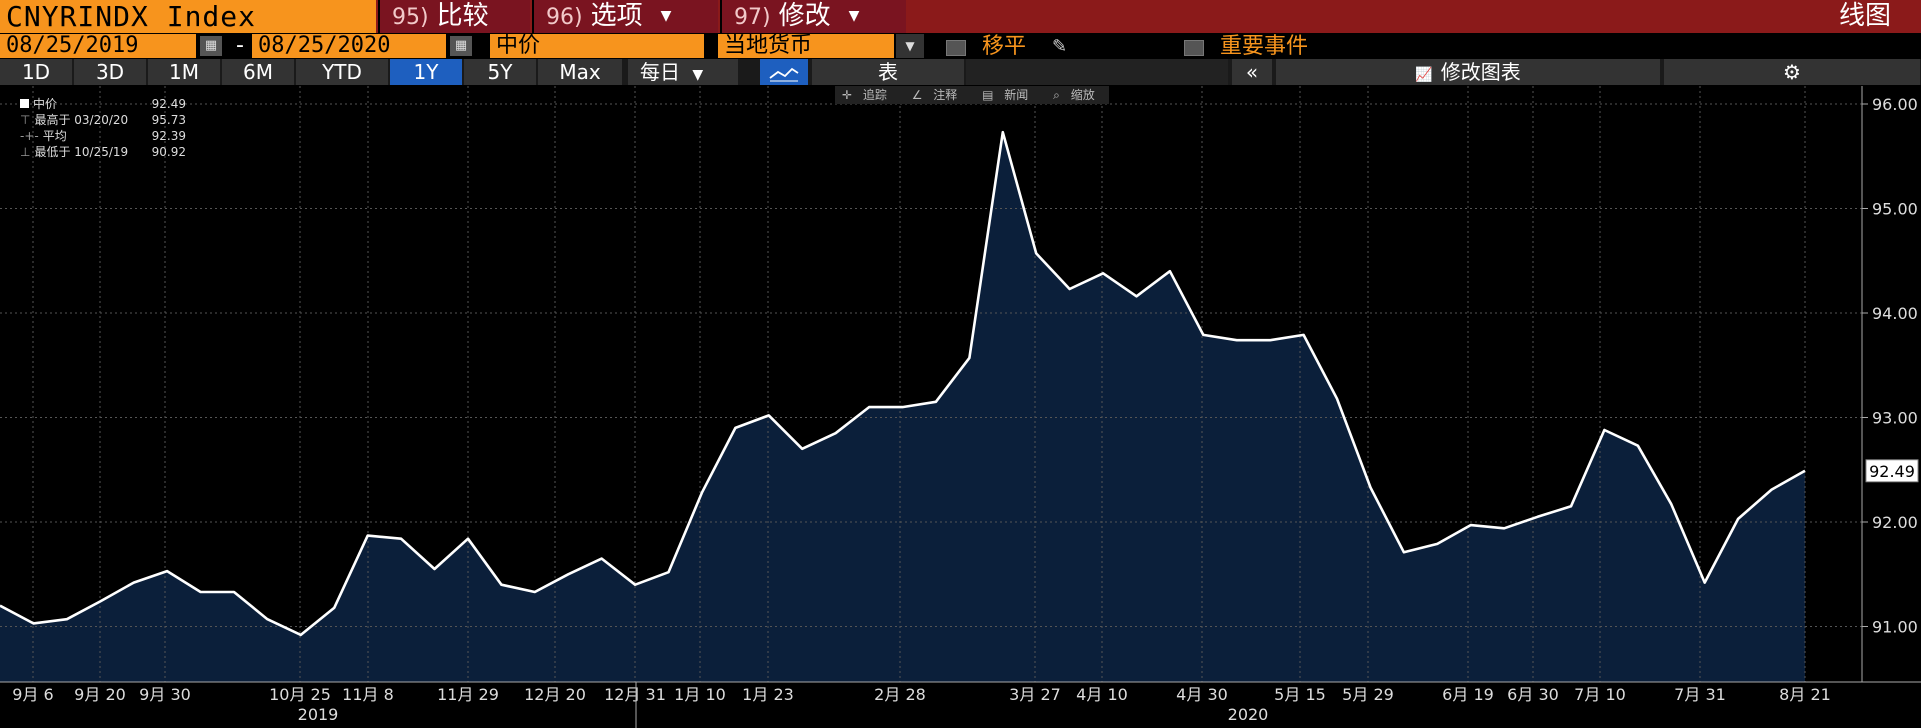  Describe the element at coordinates (660, 72) in the screenshot. I see `frequency-label: 每日` at that location.